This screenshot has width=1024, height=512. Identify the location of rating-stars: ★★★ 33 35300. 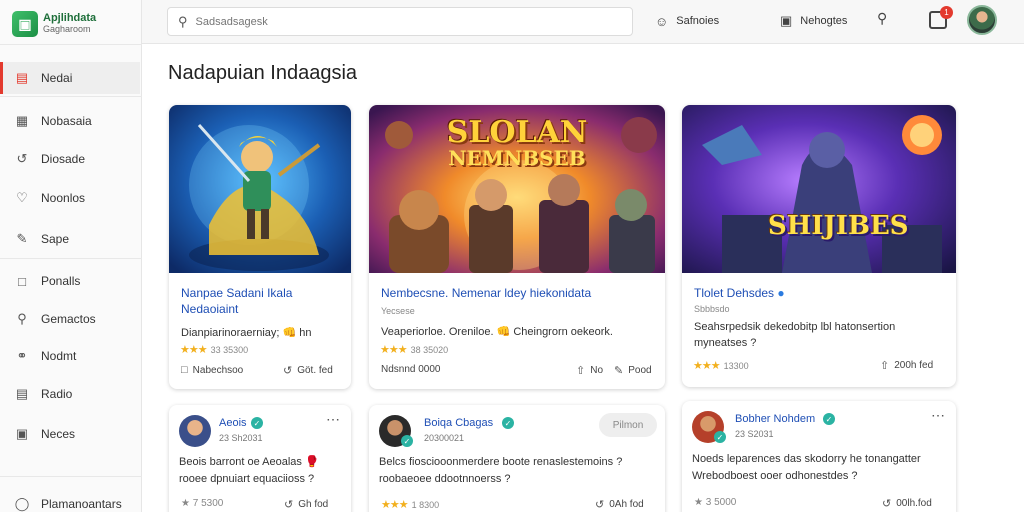
(214, 349).